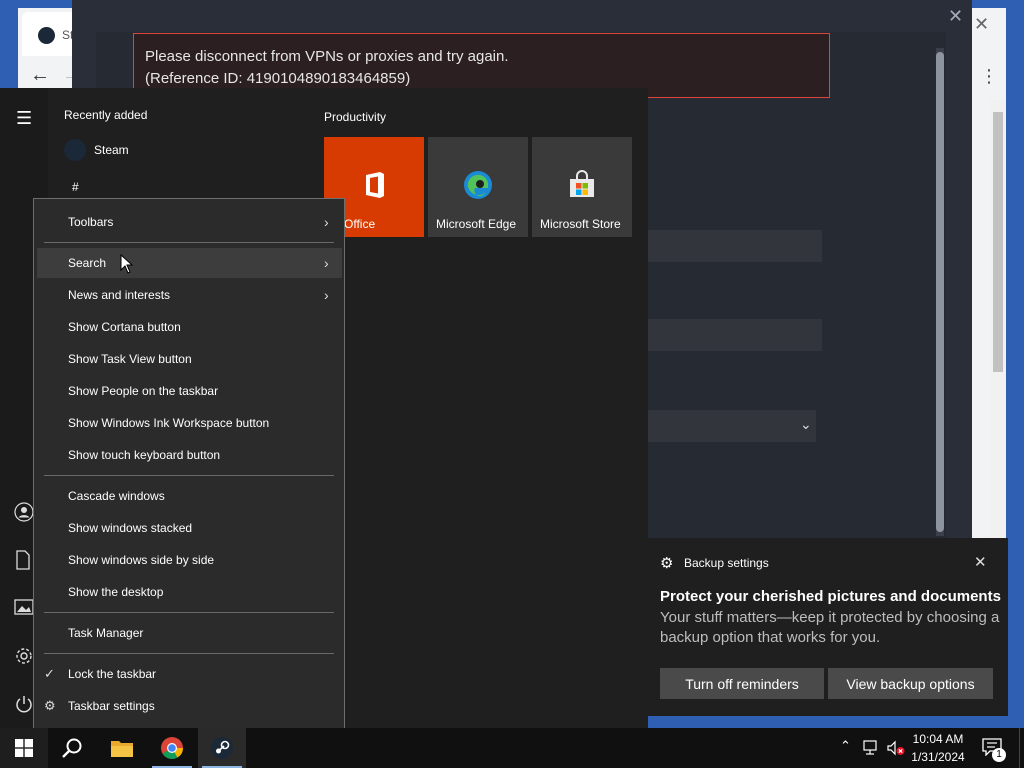  I want to click on taskbar-chrome, so click(172, 748).